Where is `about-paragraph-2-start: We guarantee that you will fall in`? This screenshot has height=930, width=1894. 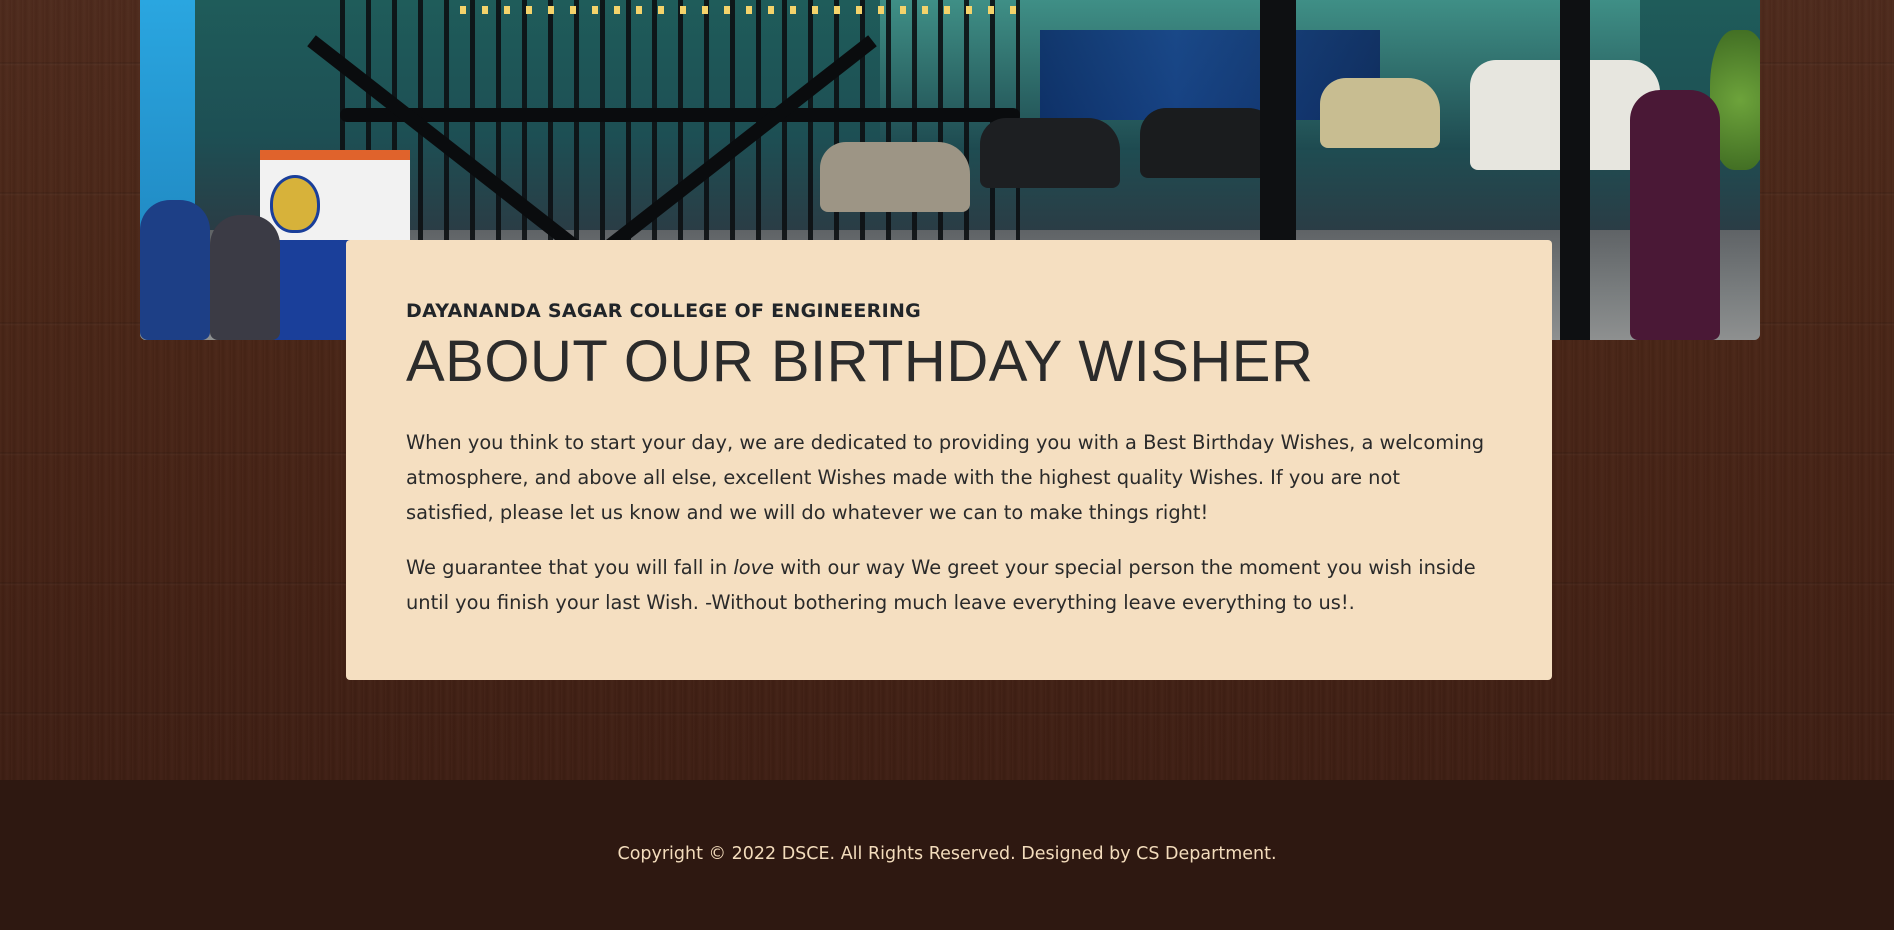
about-paragraph-2-start: We guarantee that you will fall in is located at coordinates (570, 567).